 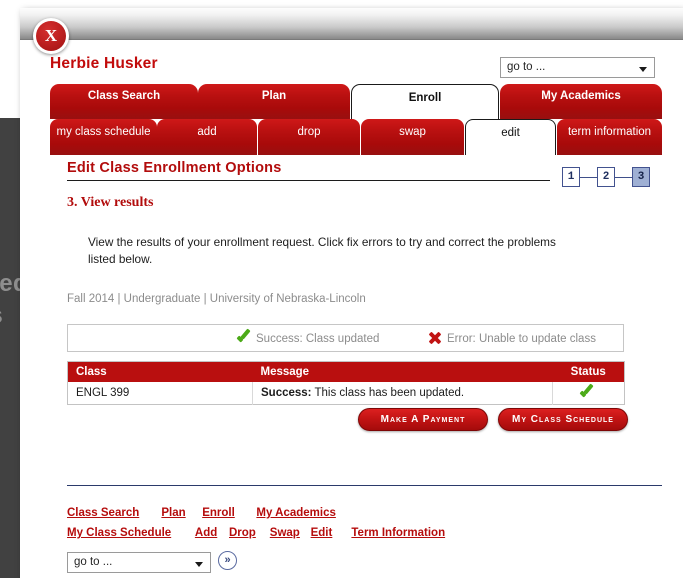 I want to click on table-header-row: Class Message Status, so click(x=346, y=371).